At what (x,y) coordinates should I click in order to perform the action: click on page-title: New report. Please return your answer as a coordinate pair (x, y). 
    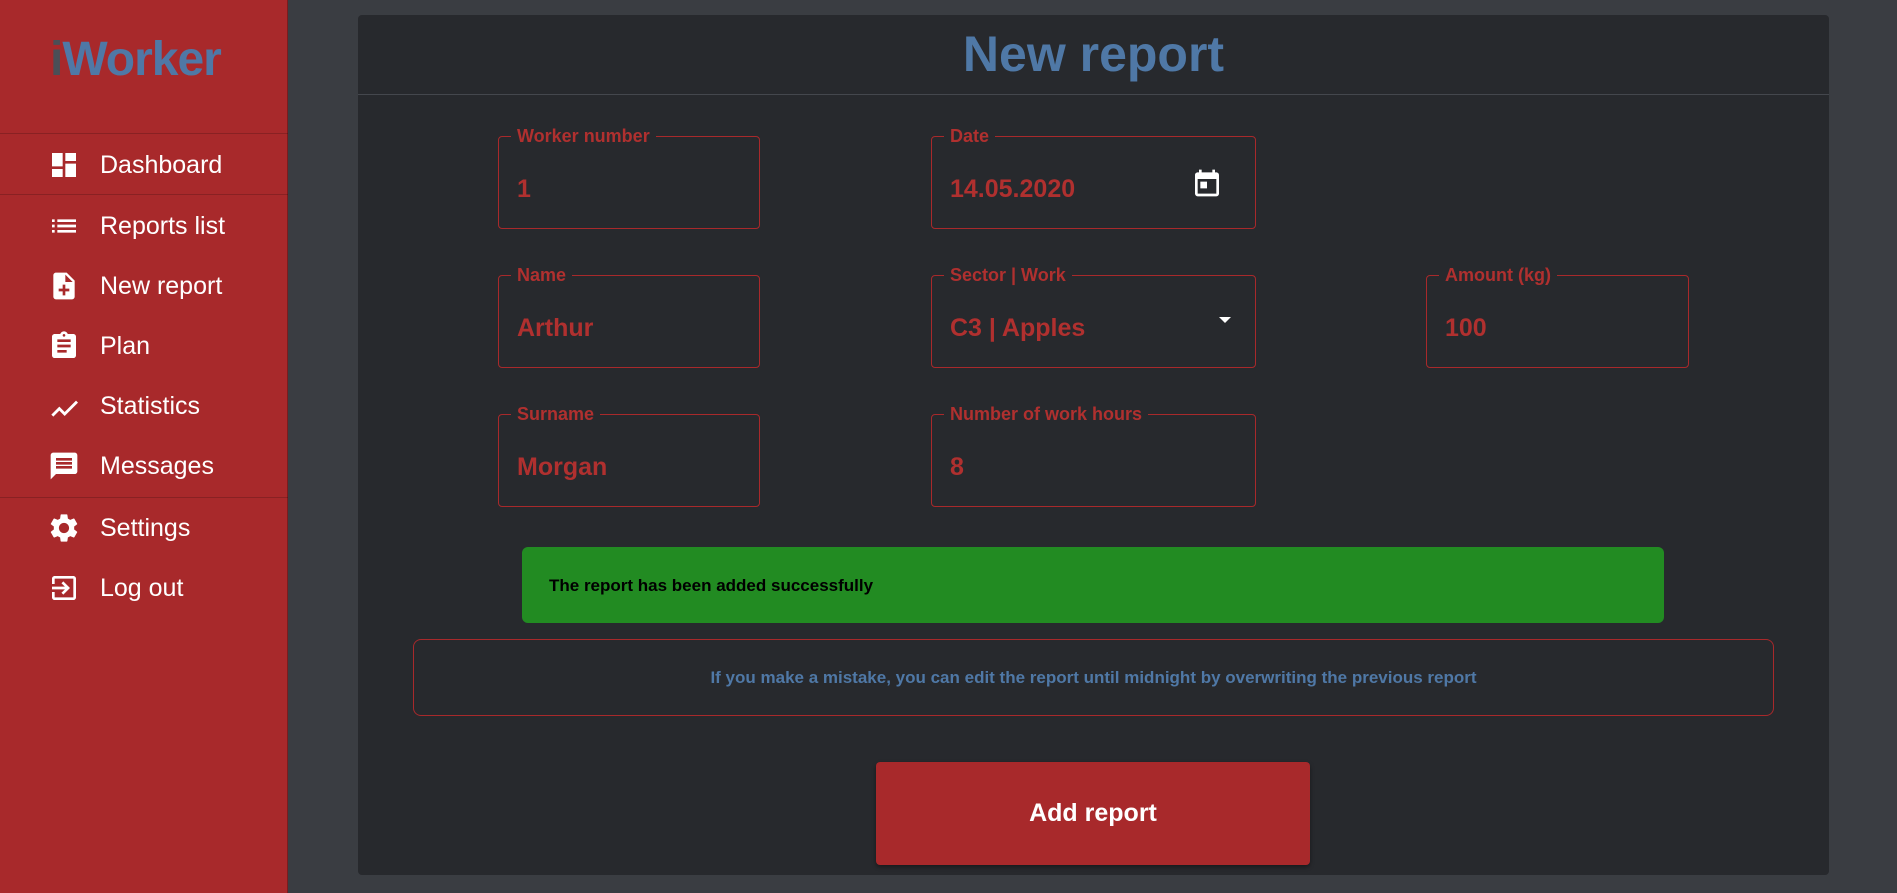
    Looking at the image, I should click on (1093, 54).